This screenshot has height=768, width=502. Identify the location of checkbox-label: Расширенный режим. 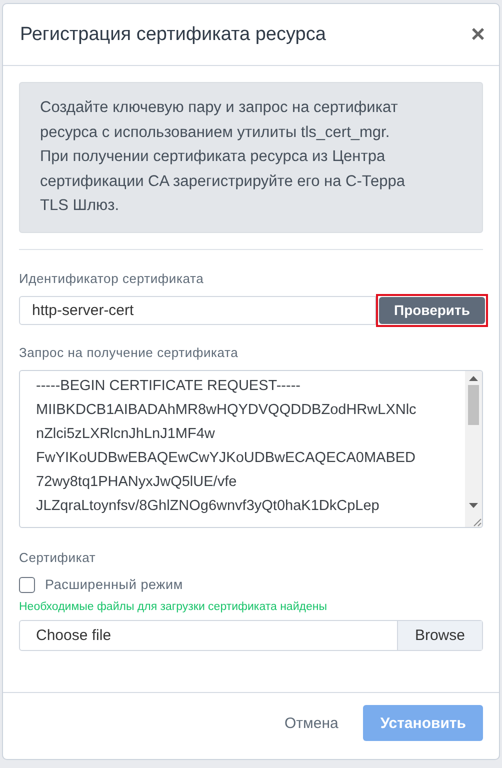
(114, 584).